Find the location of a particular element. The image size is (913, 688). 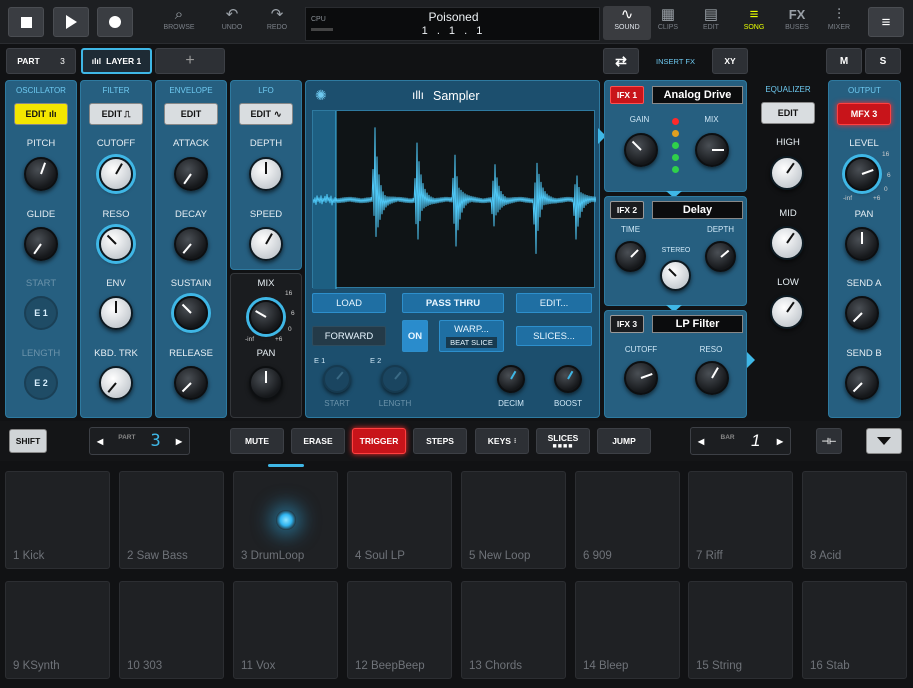

shift-button: SHIFT is located at coordinates (28, 441).